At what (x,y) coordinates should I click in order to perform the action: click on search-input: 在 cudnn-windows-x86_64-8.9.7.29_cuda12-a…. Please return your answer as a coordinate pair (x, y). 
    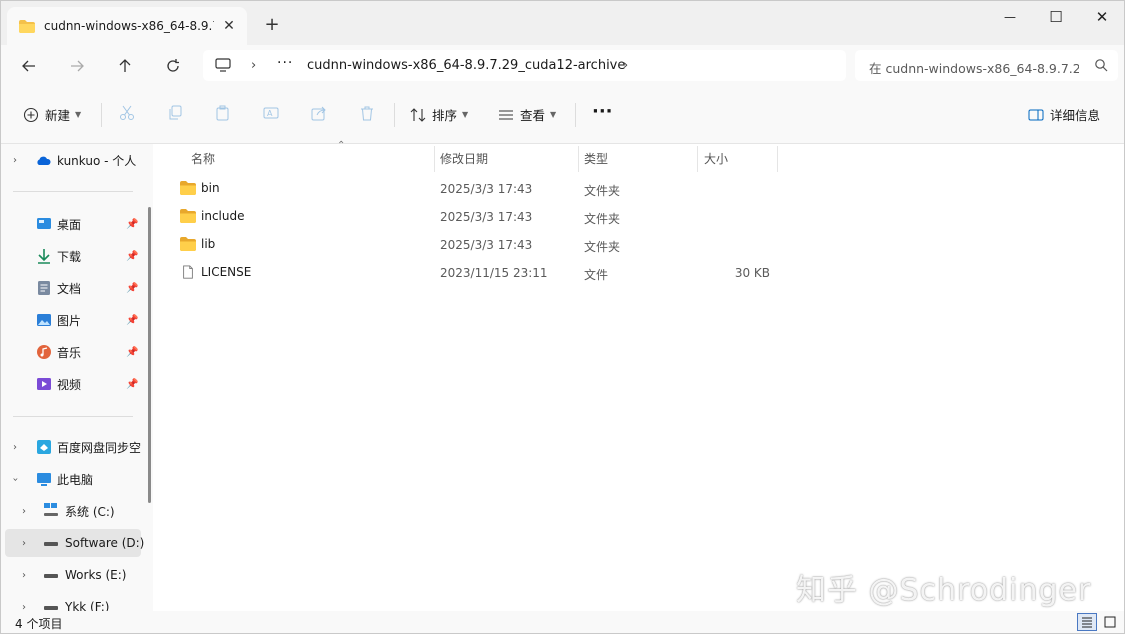
    Looking at the image, I should click on (974, 67).